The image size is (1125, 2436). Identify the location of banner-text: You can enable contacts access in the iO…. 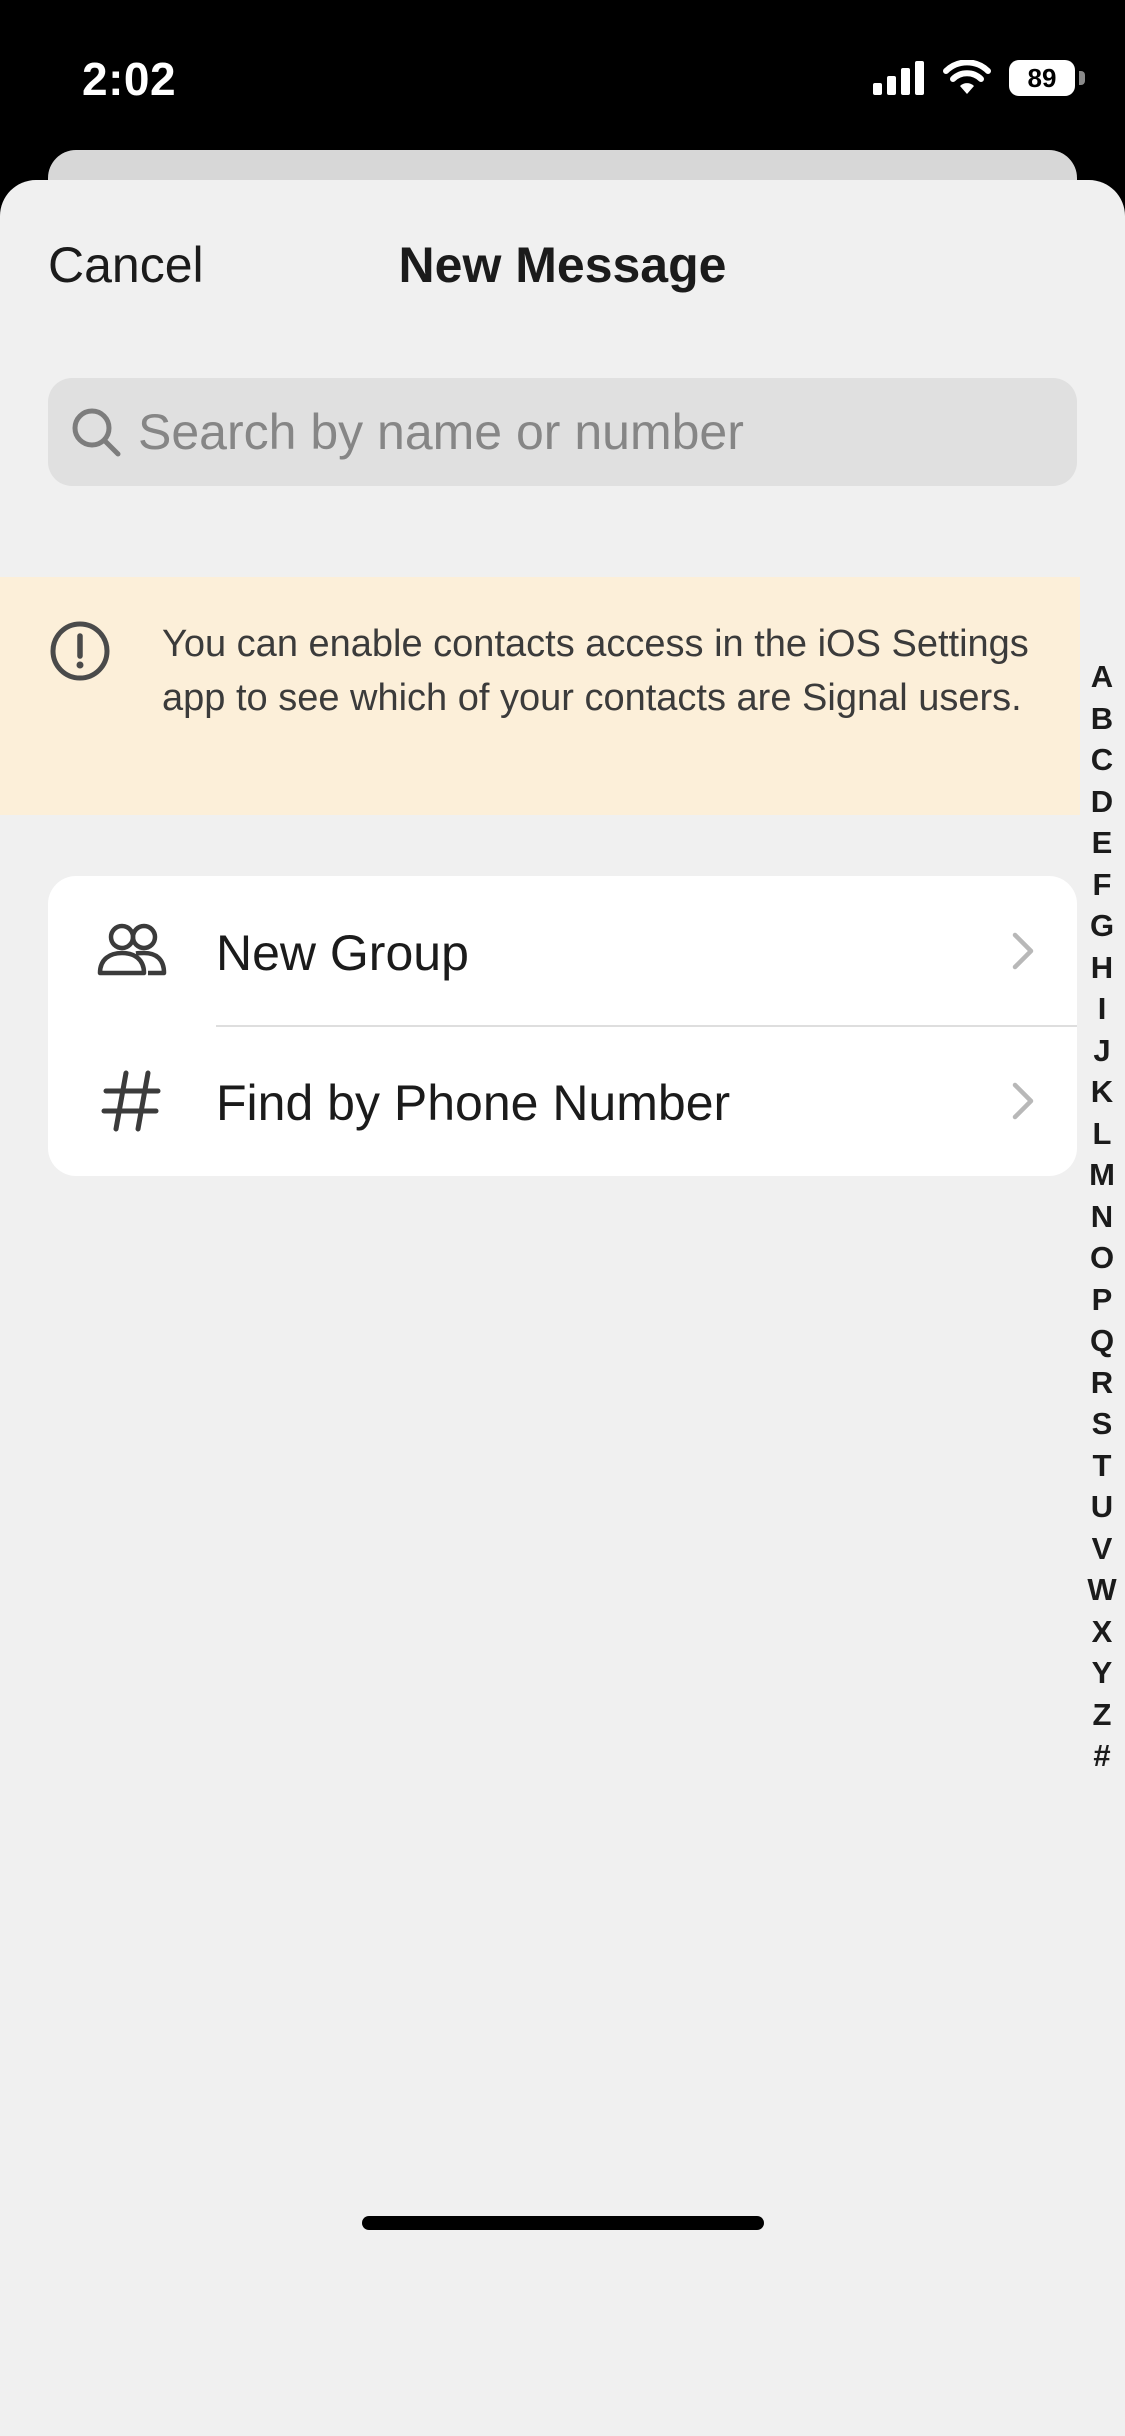
(595, 671).